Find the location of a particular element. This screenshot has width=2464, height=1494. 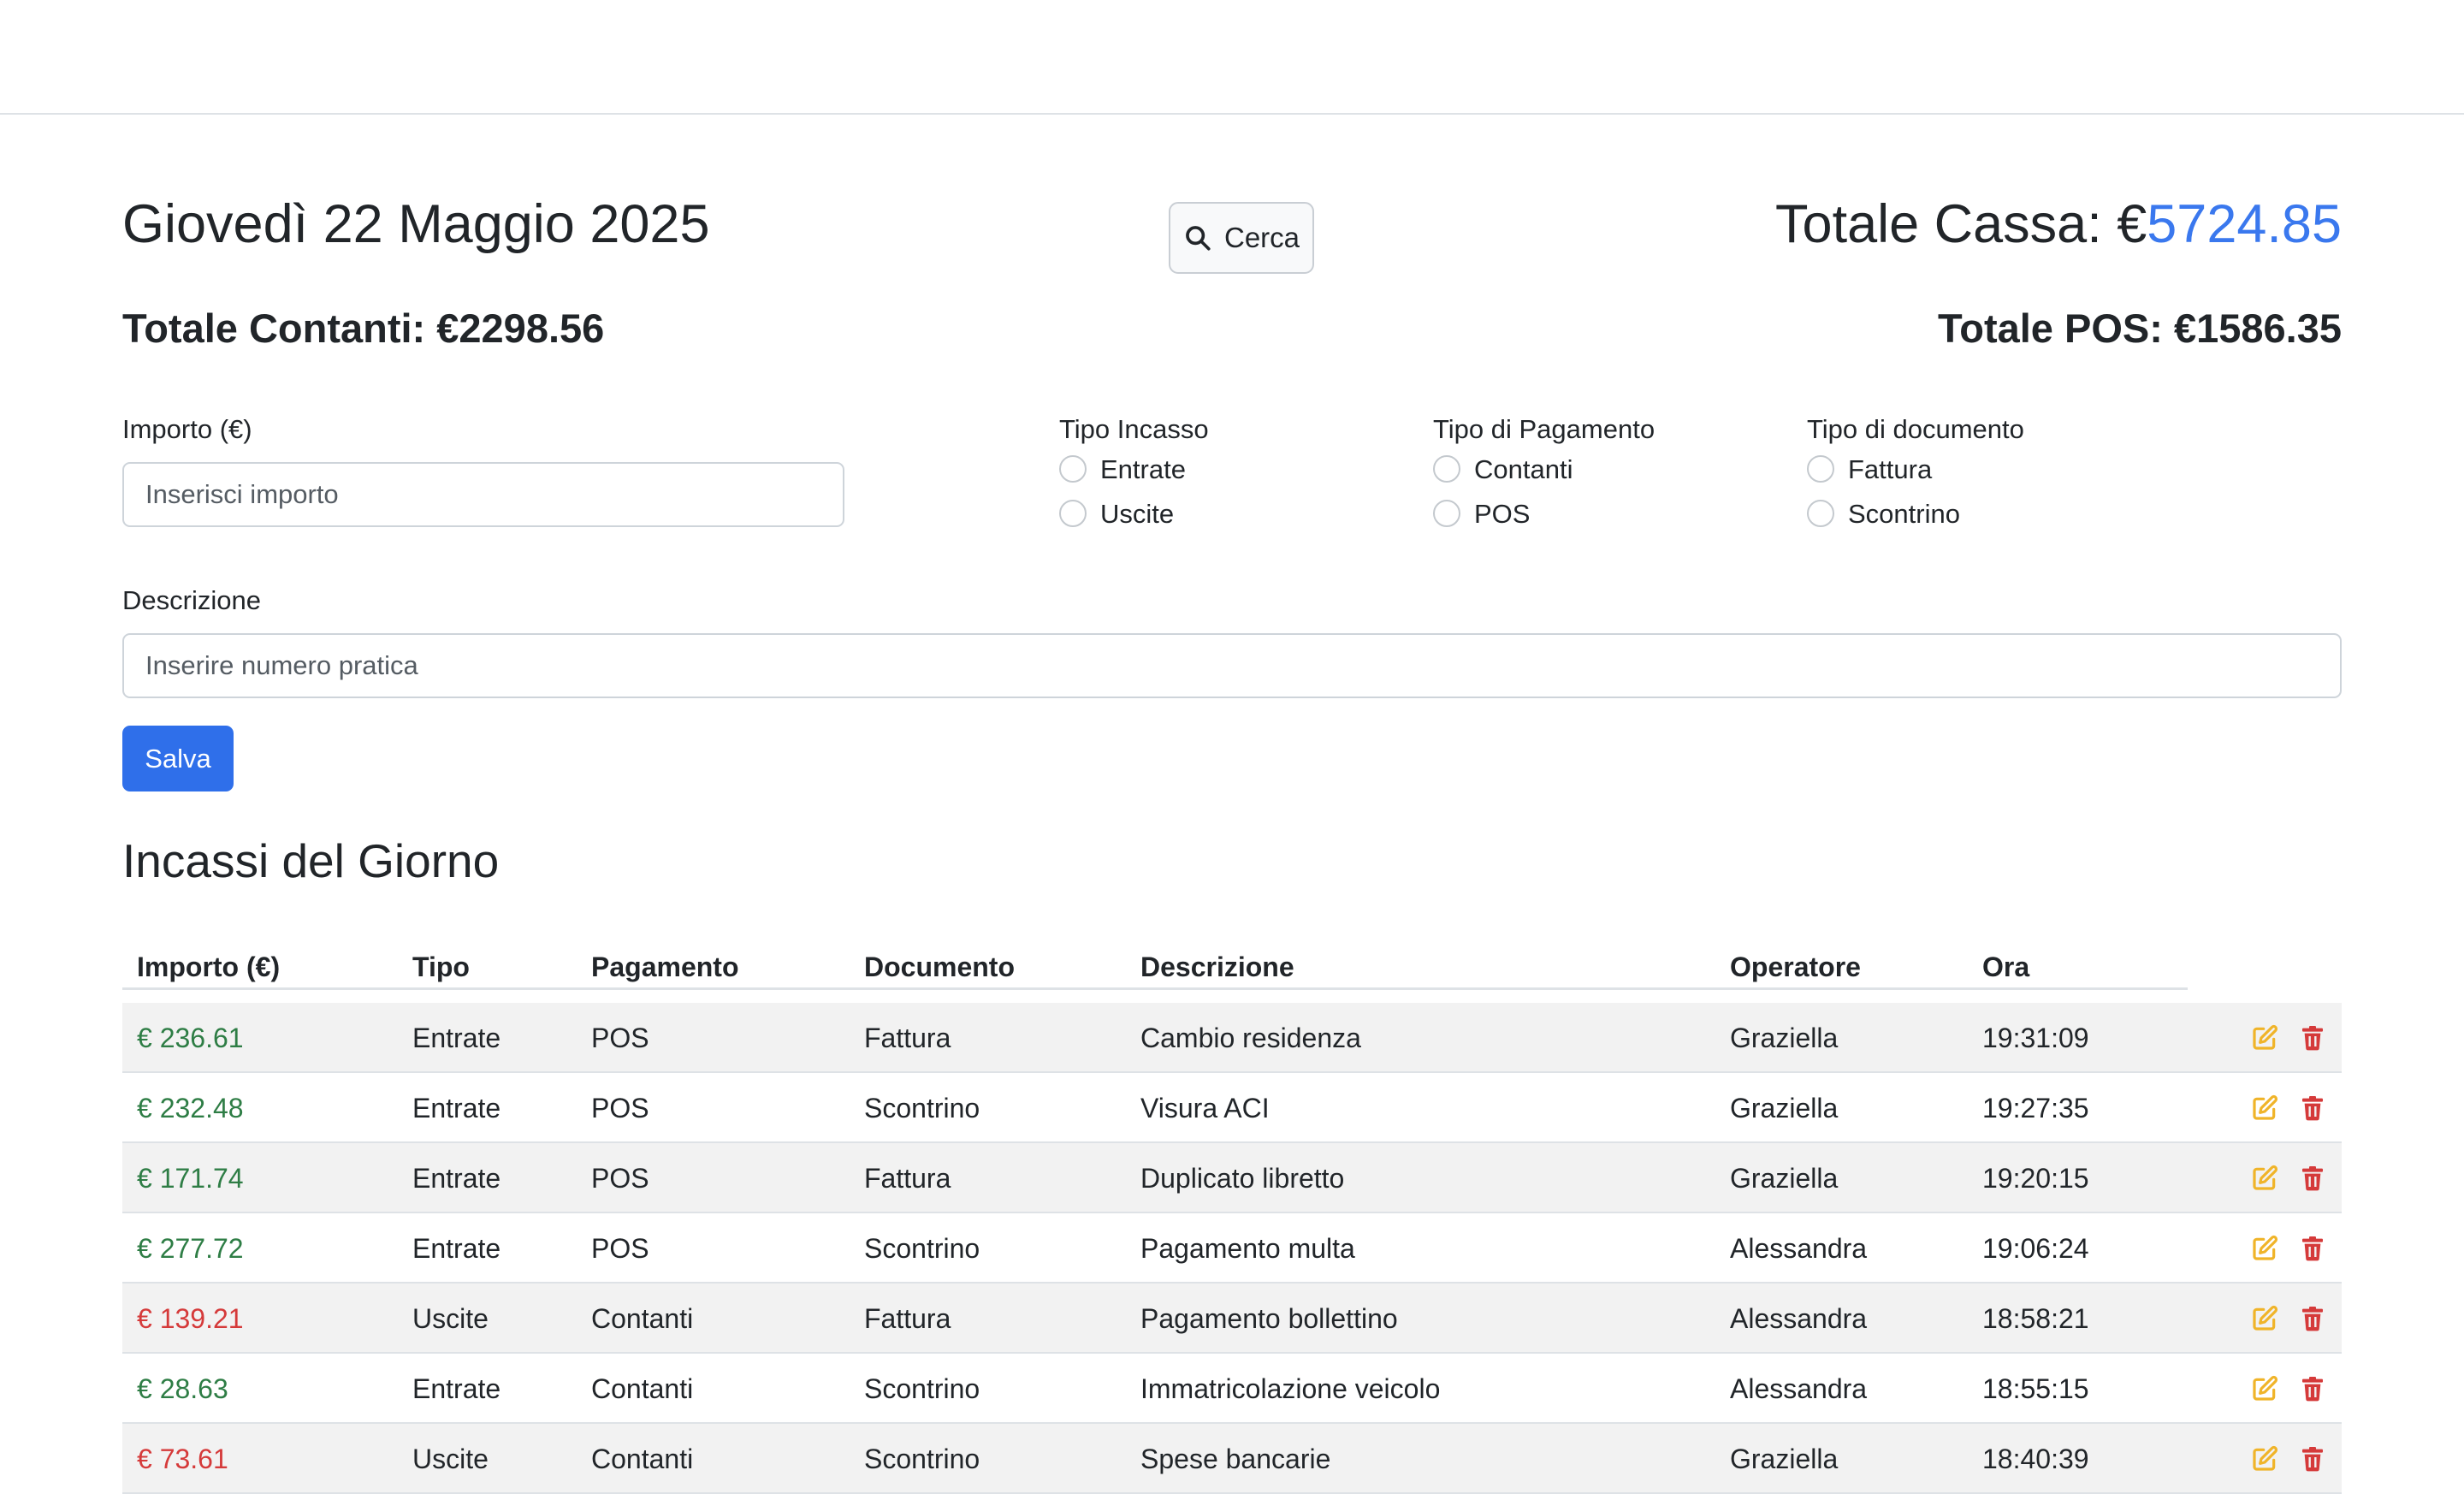

cell-descrizione: Pagamento multa is located at coordinates (1247, 1248).